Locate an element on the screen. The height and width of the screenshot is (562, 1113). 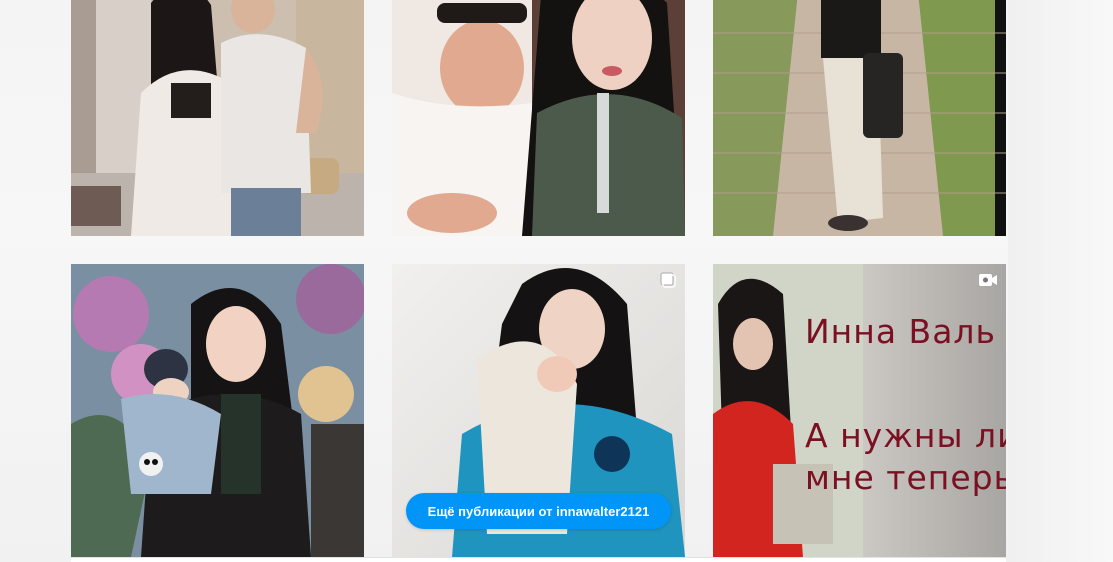
more-posts-button: Ещё публикации от innawalter2121 is located at coordinates (538, 511).